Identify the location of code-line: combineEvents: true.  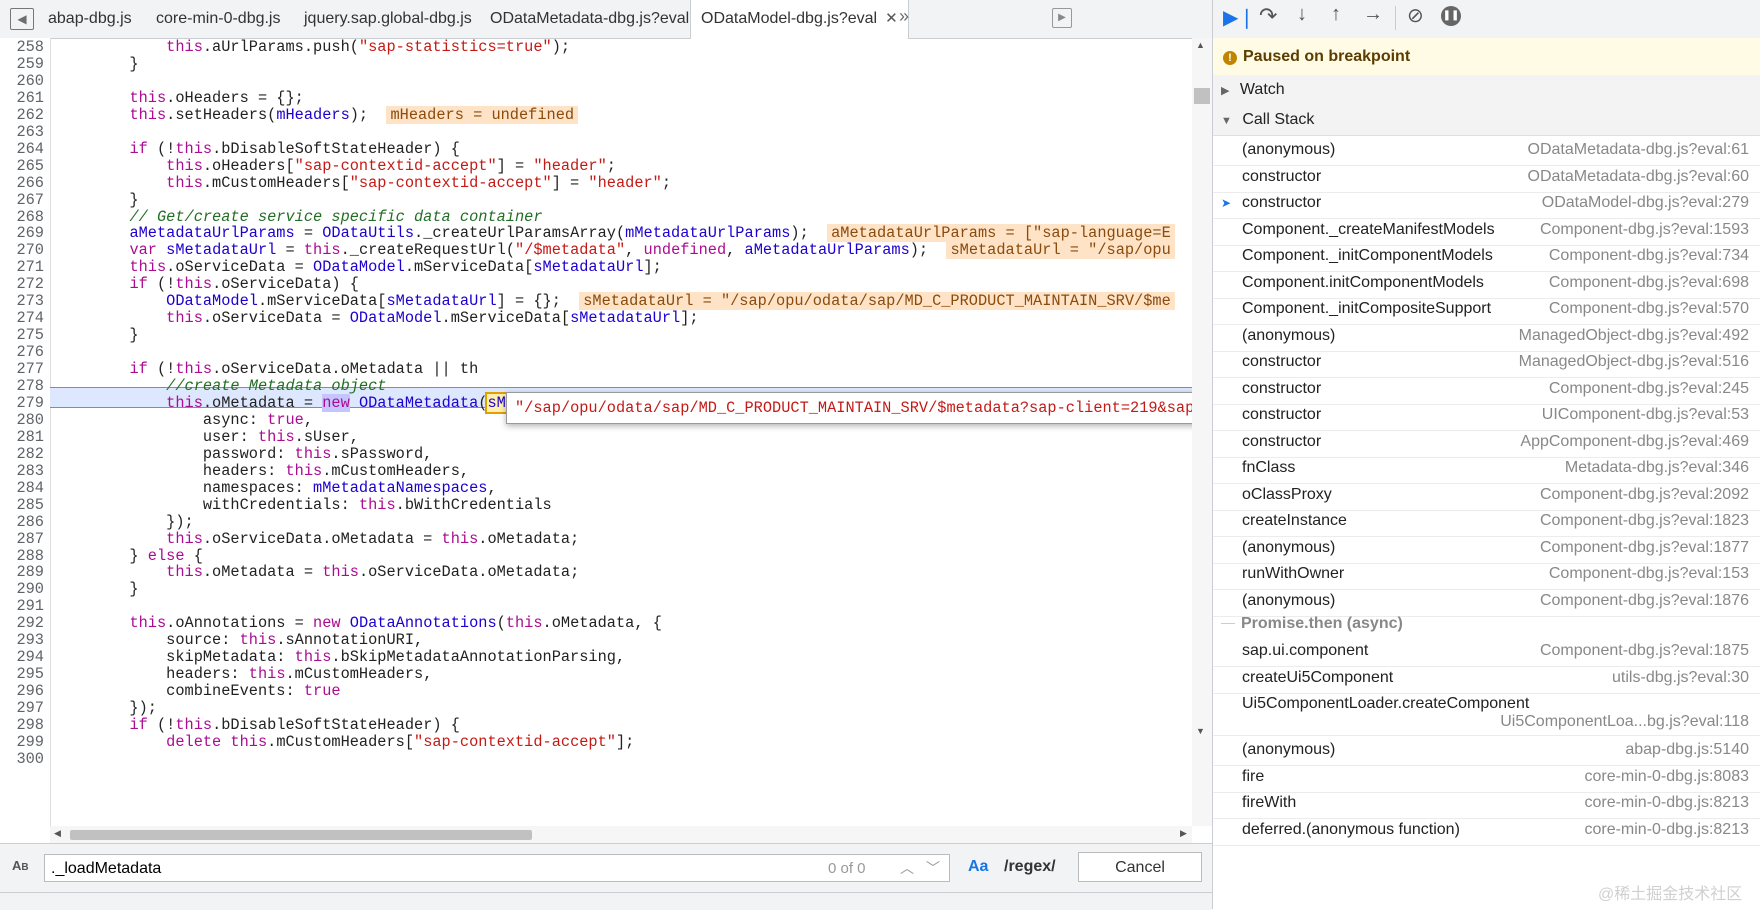
(198, 691).